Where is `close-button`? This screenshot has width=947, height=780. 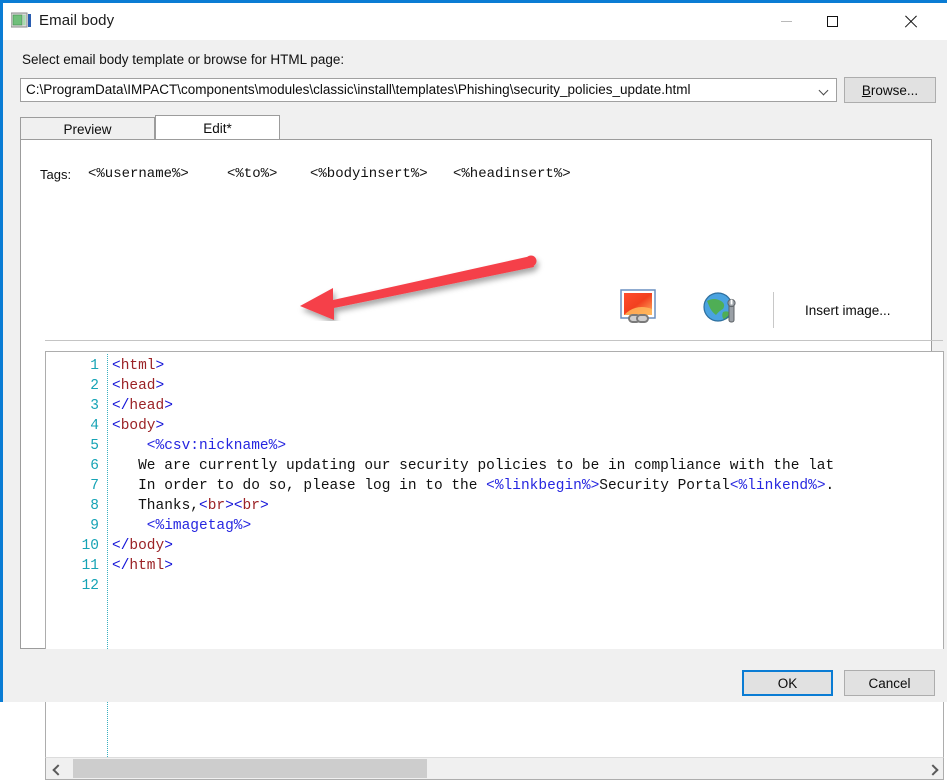 close-button is located at coordinates (910, 21).